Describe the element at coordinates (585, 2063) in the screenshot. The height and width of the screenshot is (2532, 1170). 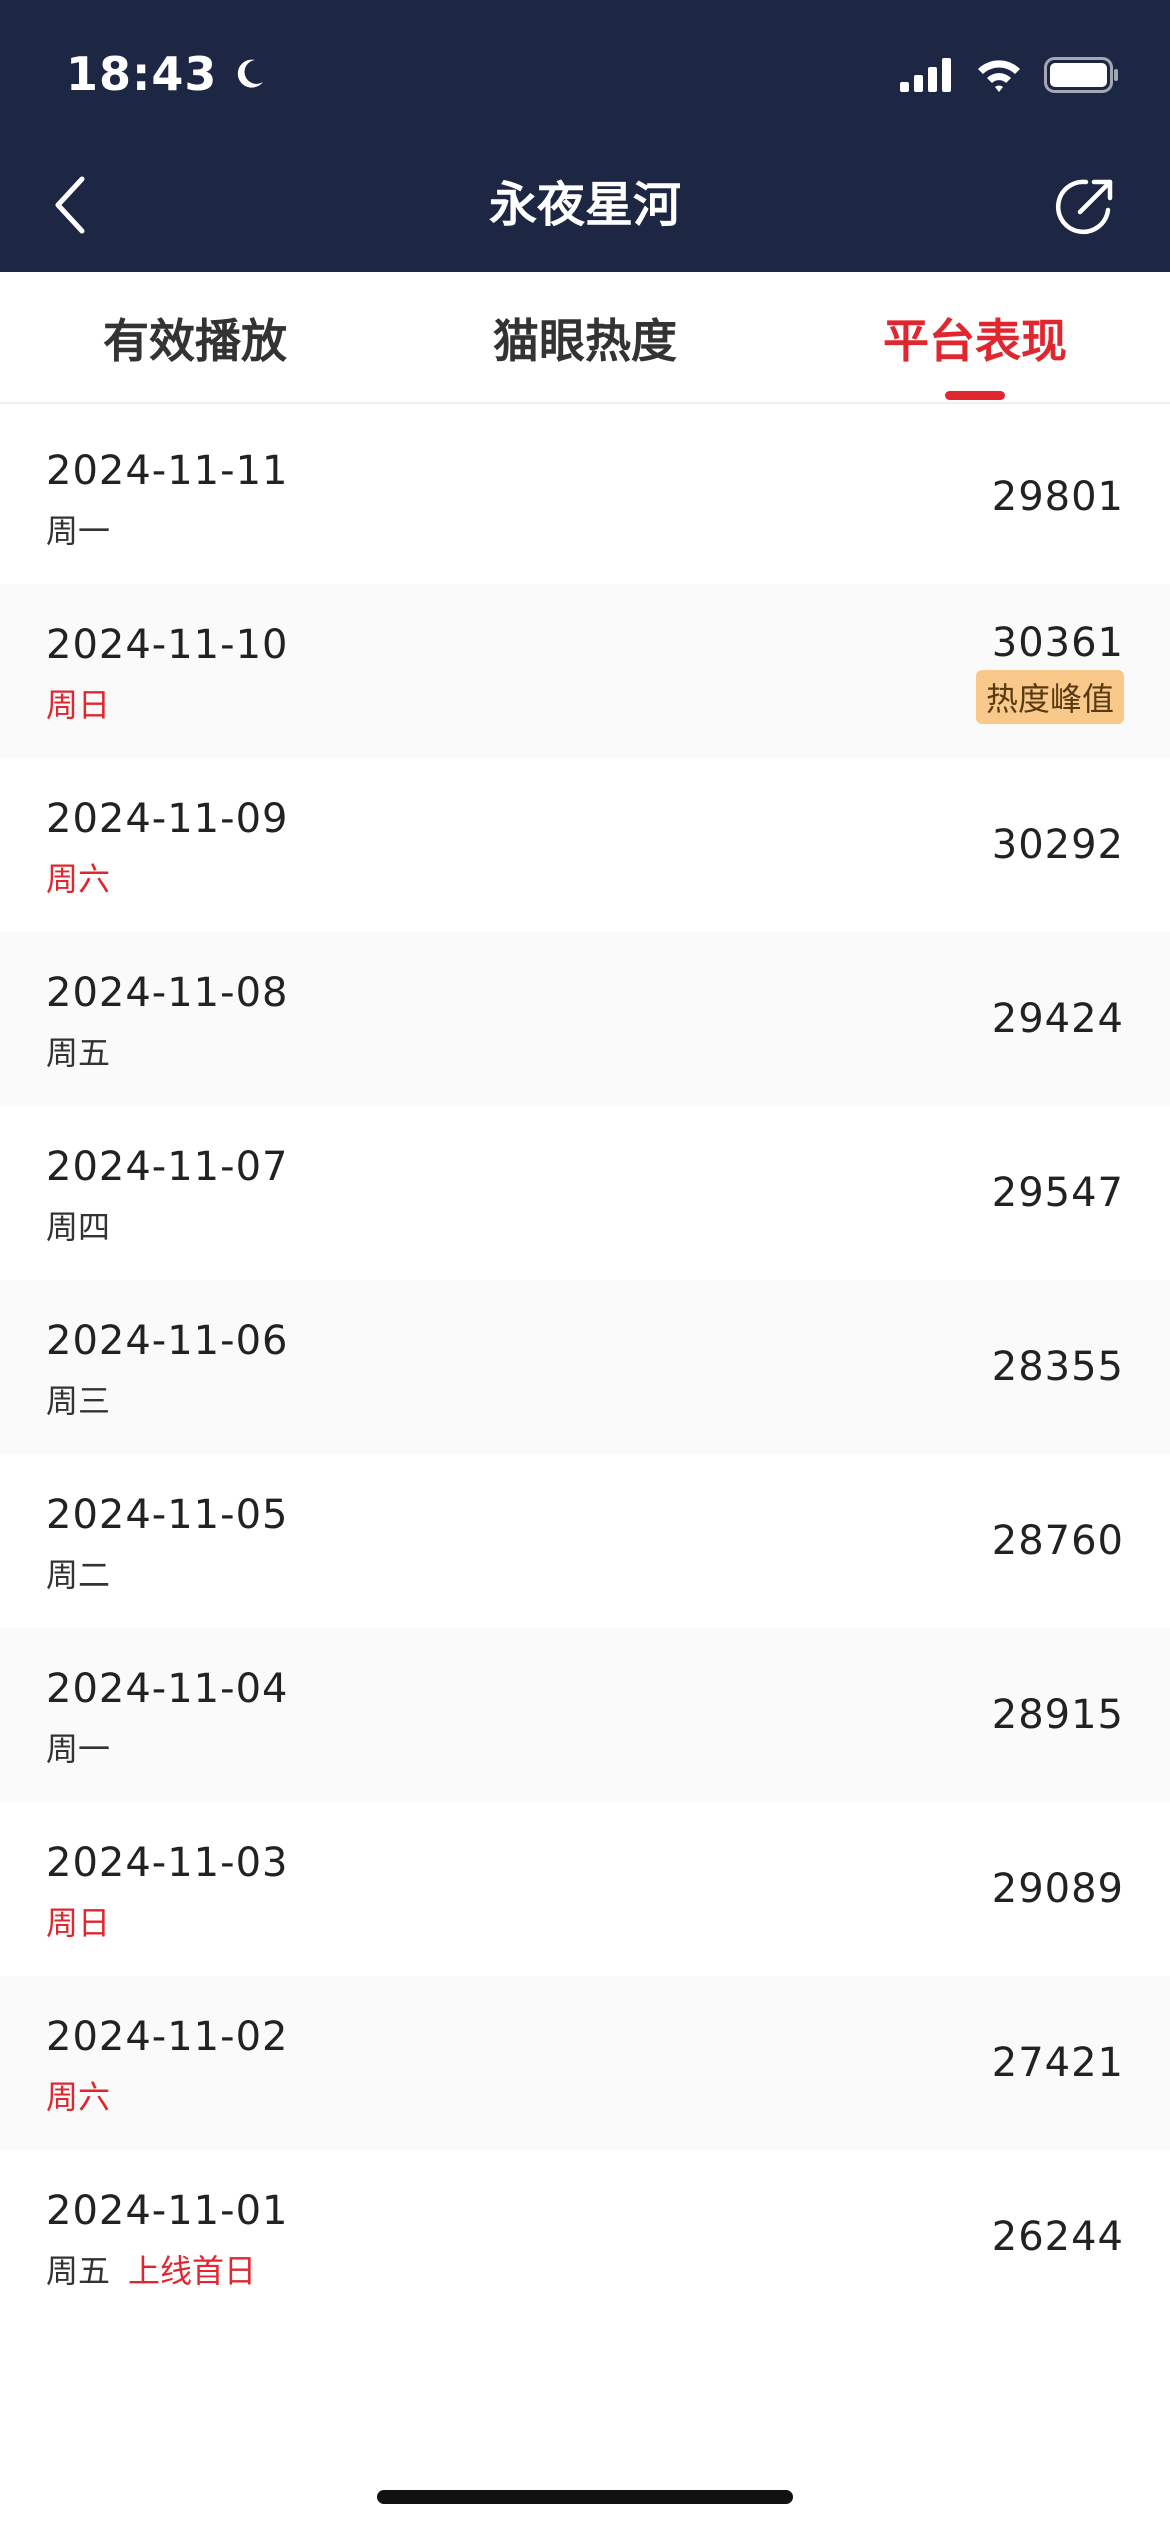
I see `list-item: 2024-11-02 周六 27421` at that location.